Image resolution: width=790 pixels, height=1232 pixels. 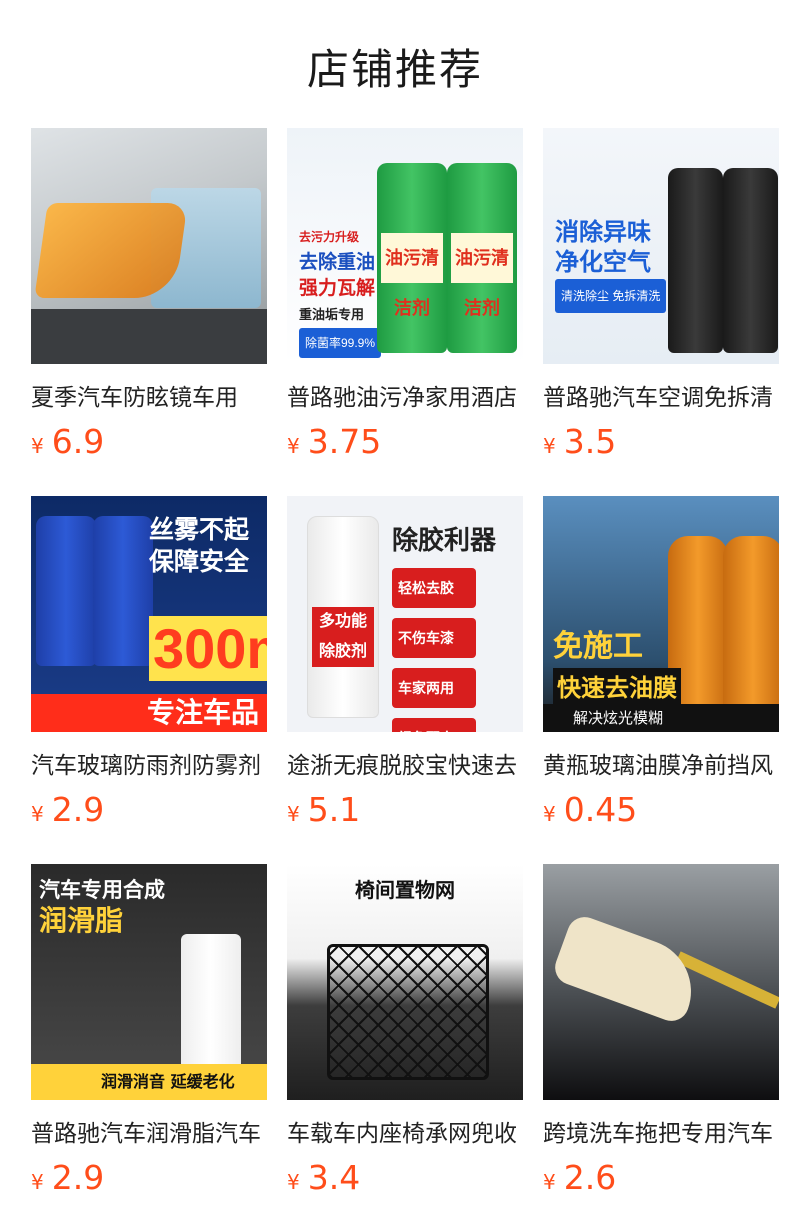 What do you see at coordinates (410, 1131) in the screenshot?
I see `product-name: 车载车内座椅承网兜收` at bounding box center [410, 1131].